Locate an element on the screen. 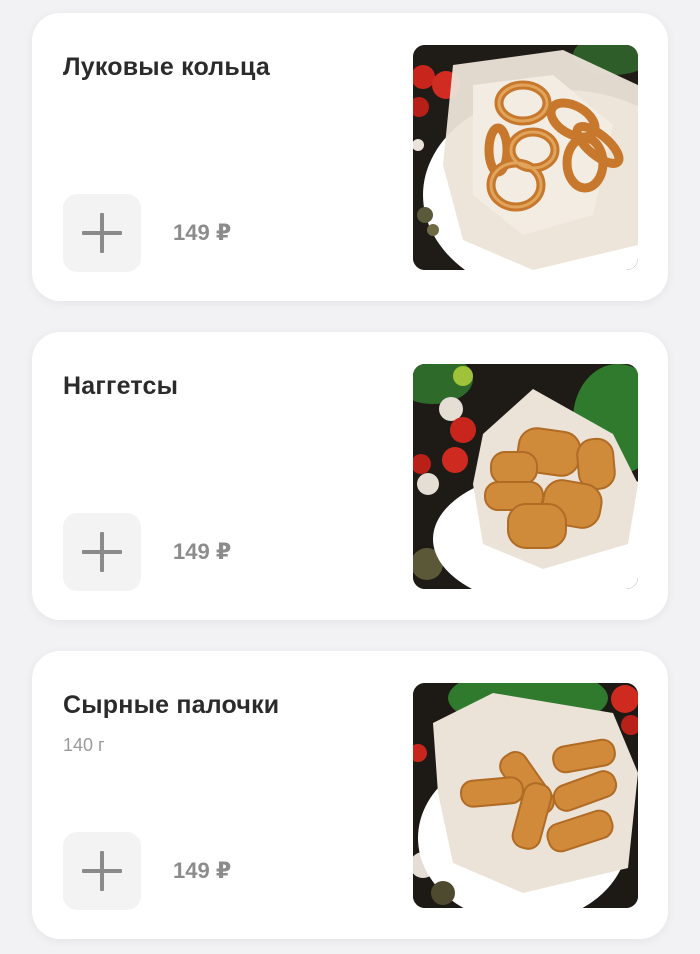 The width and height of the screenshot is (700, 954). product-title: Луковые кольца is located at coordinates (166, 67).